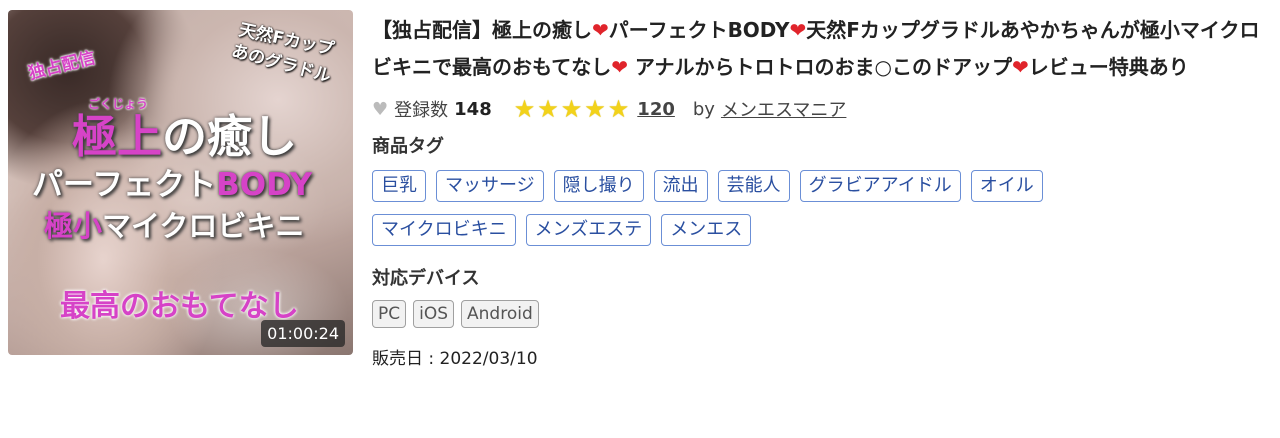  What do you see at coordinates (819, 67) in the screenshot?
I see `title-part-4: アナルからトロトロのおま○このドアップ` at bounding box center [819, 67].